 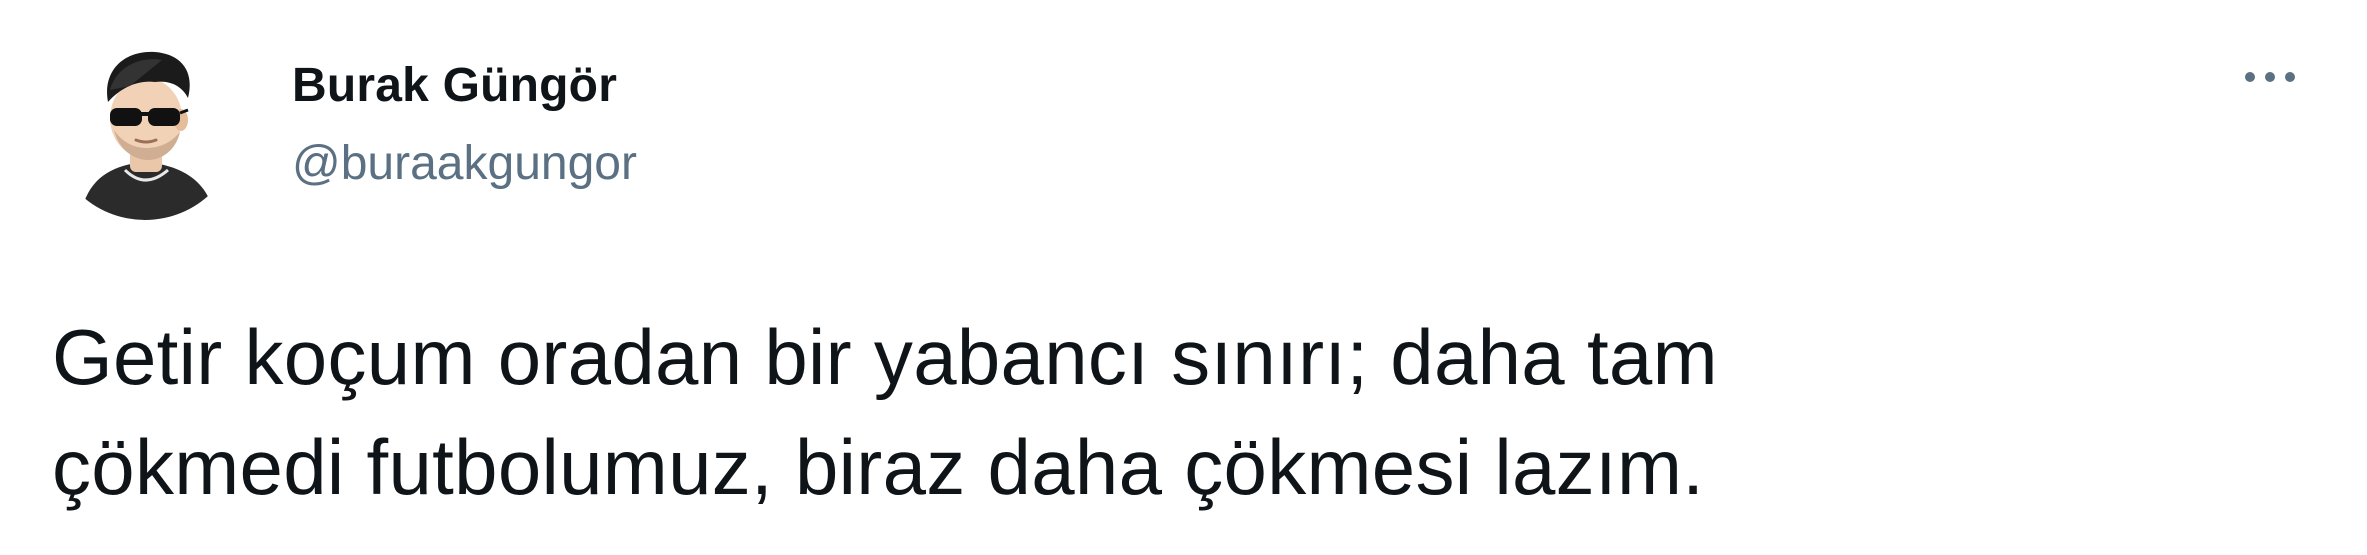 I want to click on author-avatar, so click(x=145, y=125).